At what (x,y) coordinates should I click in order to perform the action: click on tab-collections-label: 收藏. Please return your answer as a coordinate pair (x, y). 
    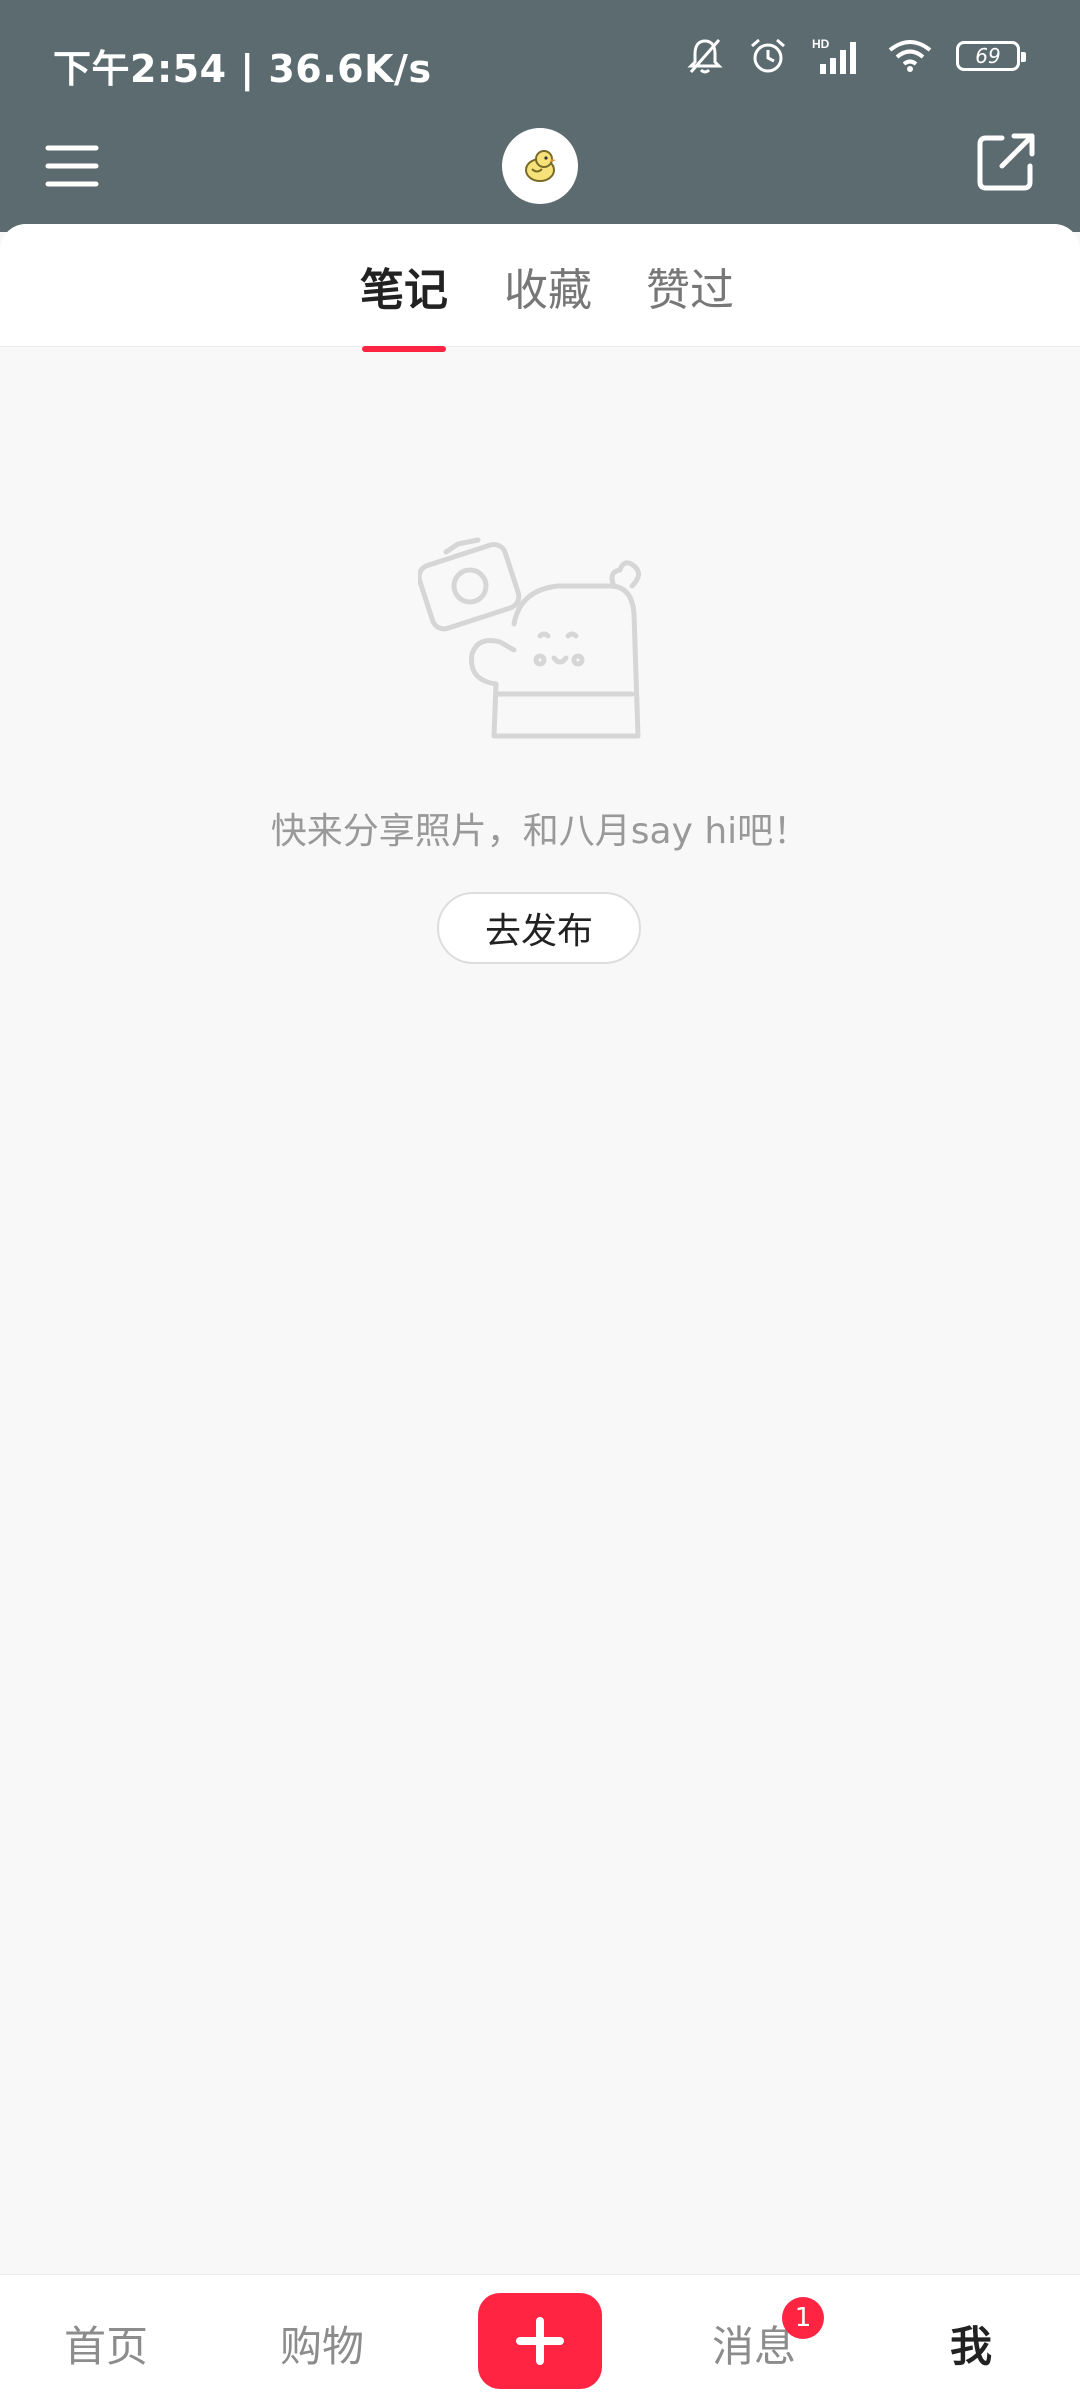
    Looking at the image, I should click on (548, 290).